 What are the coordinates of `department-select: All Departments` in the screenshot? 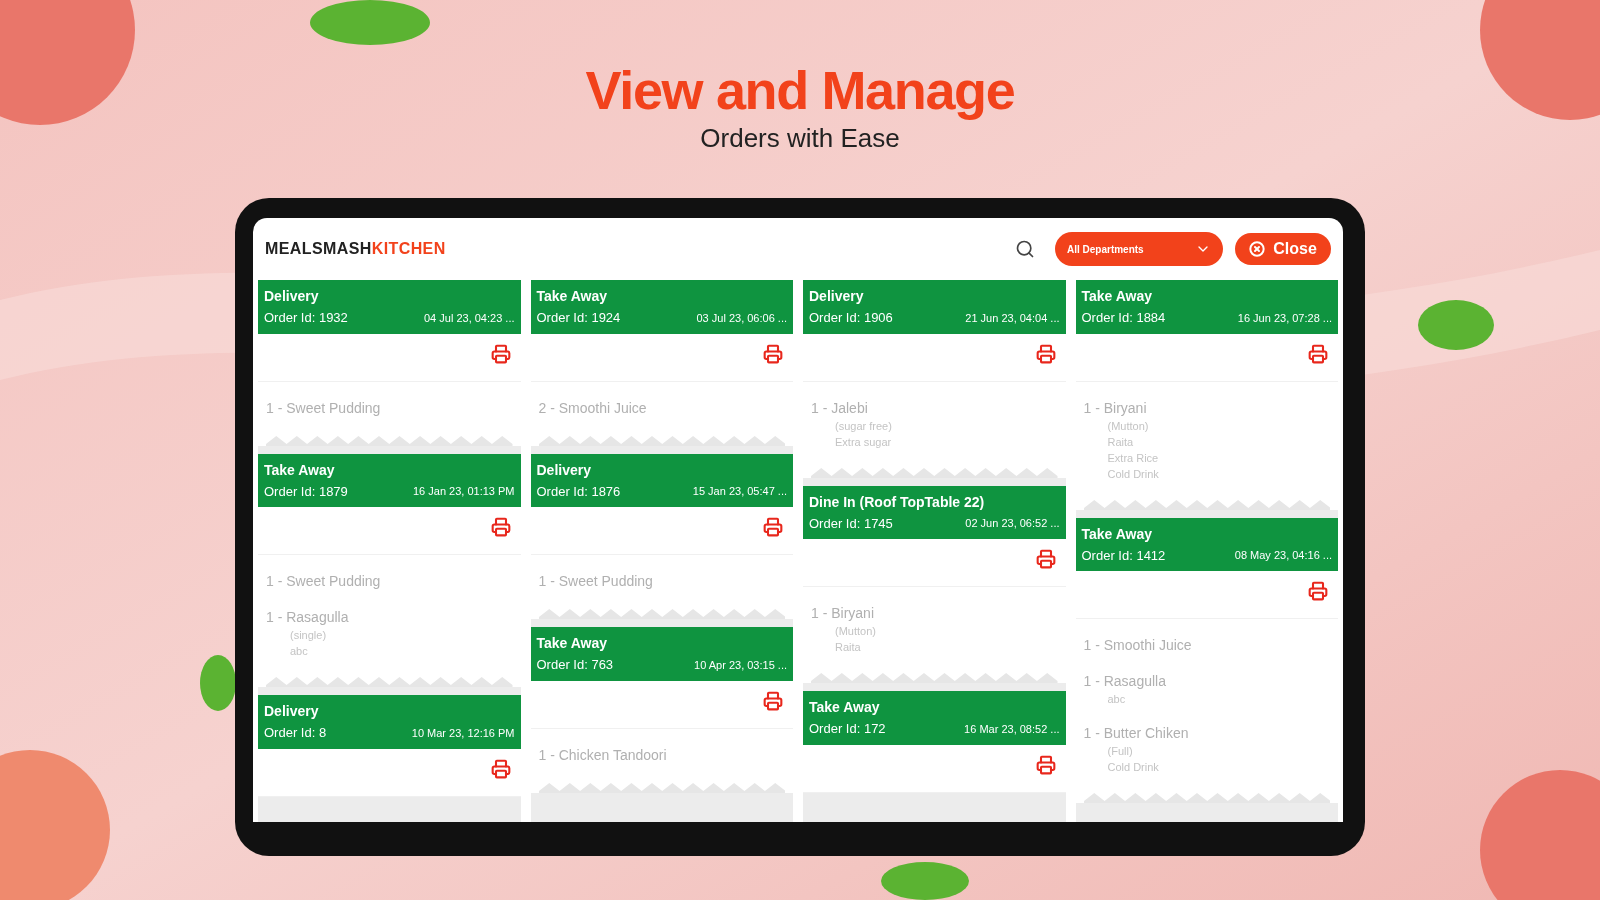 It's located at (1139, 249).